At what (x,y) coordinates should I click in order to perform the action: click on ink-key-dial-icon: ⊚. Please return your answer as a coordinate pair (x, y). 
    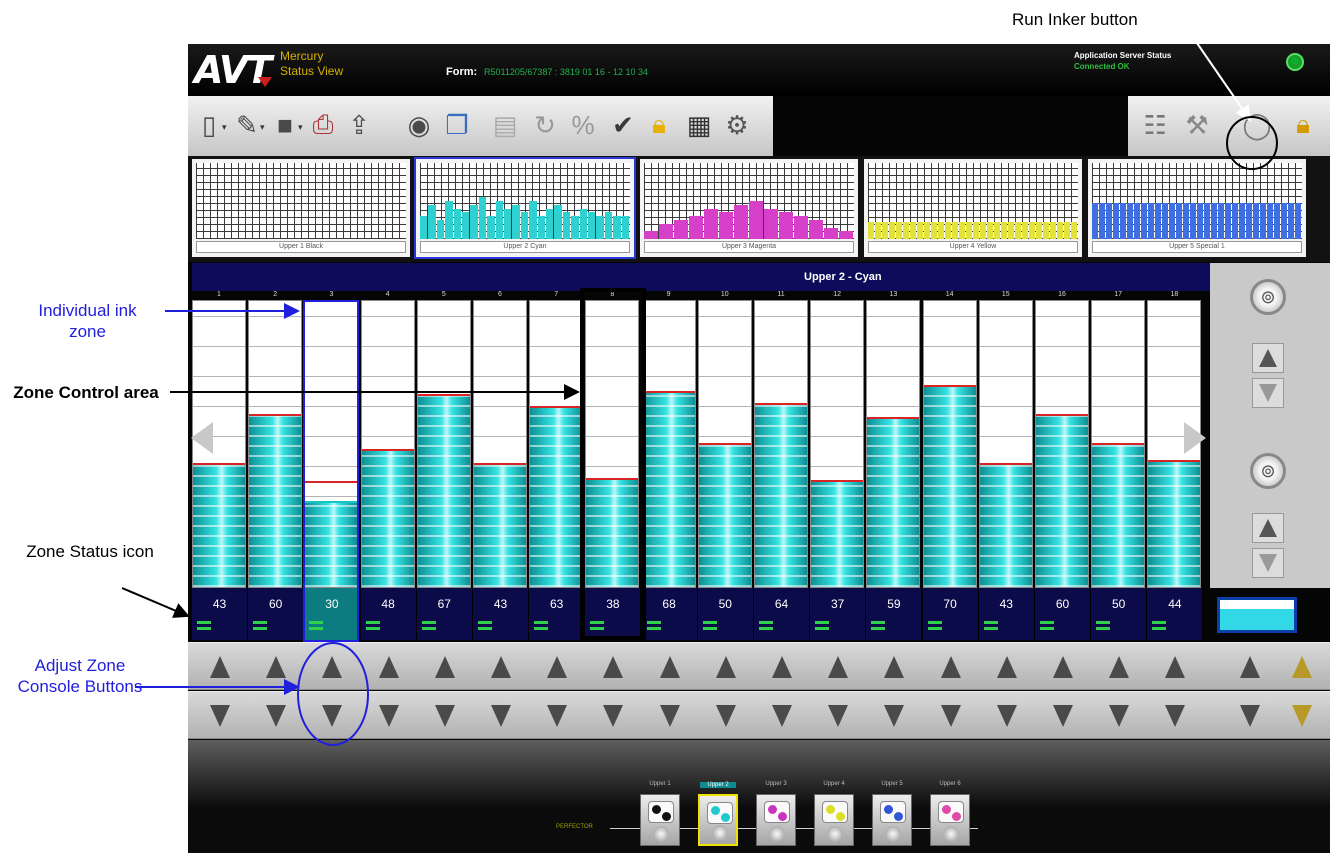
    Looking at the image, I should click on (1268, 297).